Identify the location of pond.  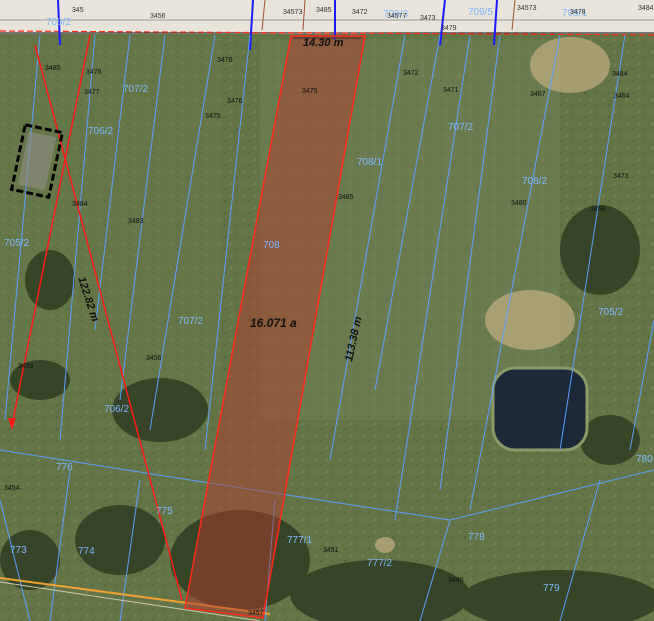
(540, 409).